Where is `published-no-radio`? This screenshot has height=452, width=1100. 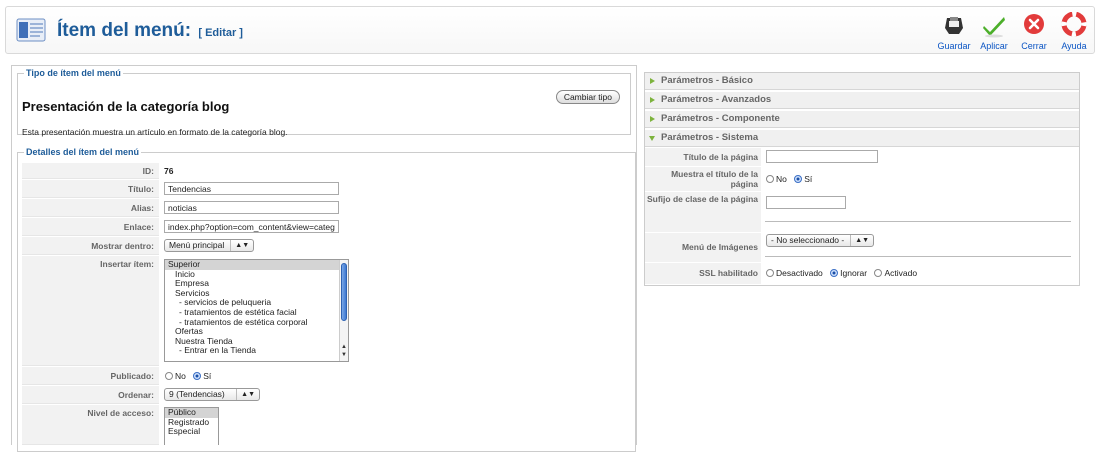
published-no-radio is located at coordinates (169, 376).